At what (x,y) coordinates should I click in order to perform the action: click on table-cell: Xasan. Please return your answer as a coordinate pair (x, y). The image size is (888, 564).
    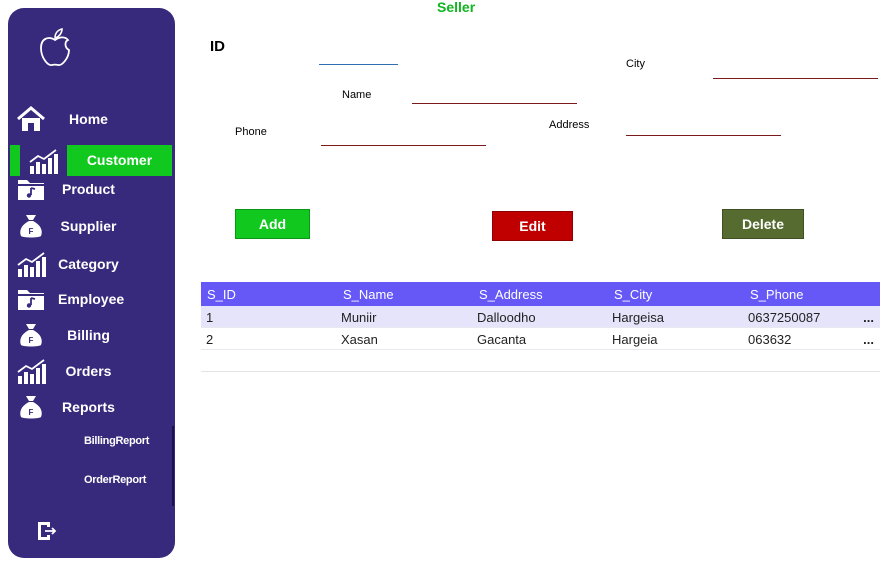
    Looking at the image, I should click on (359, 339).